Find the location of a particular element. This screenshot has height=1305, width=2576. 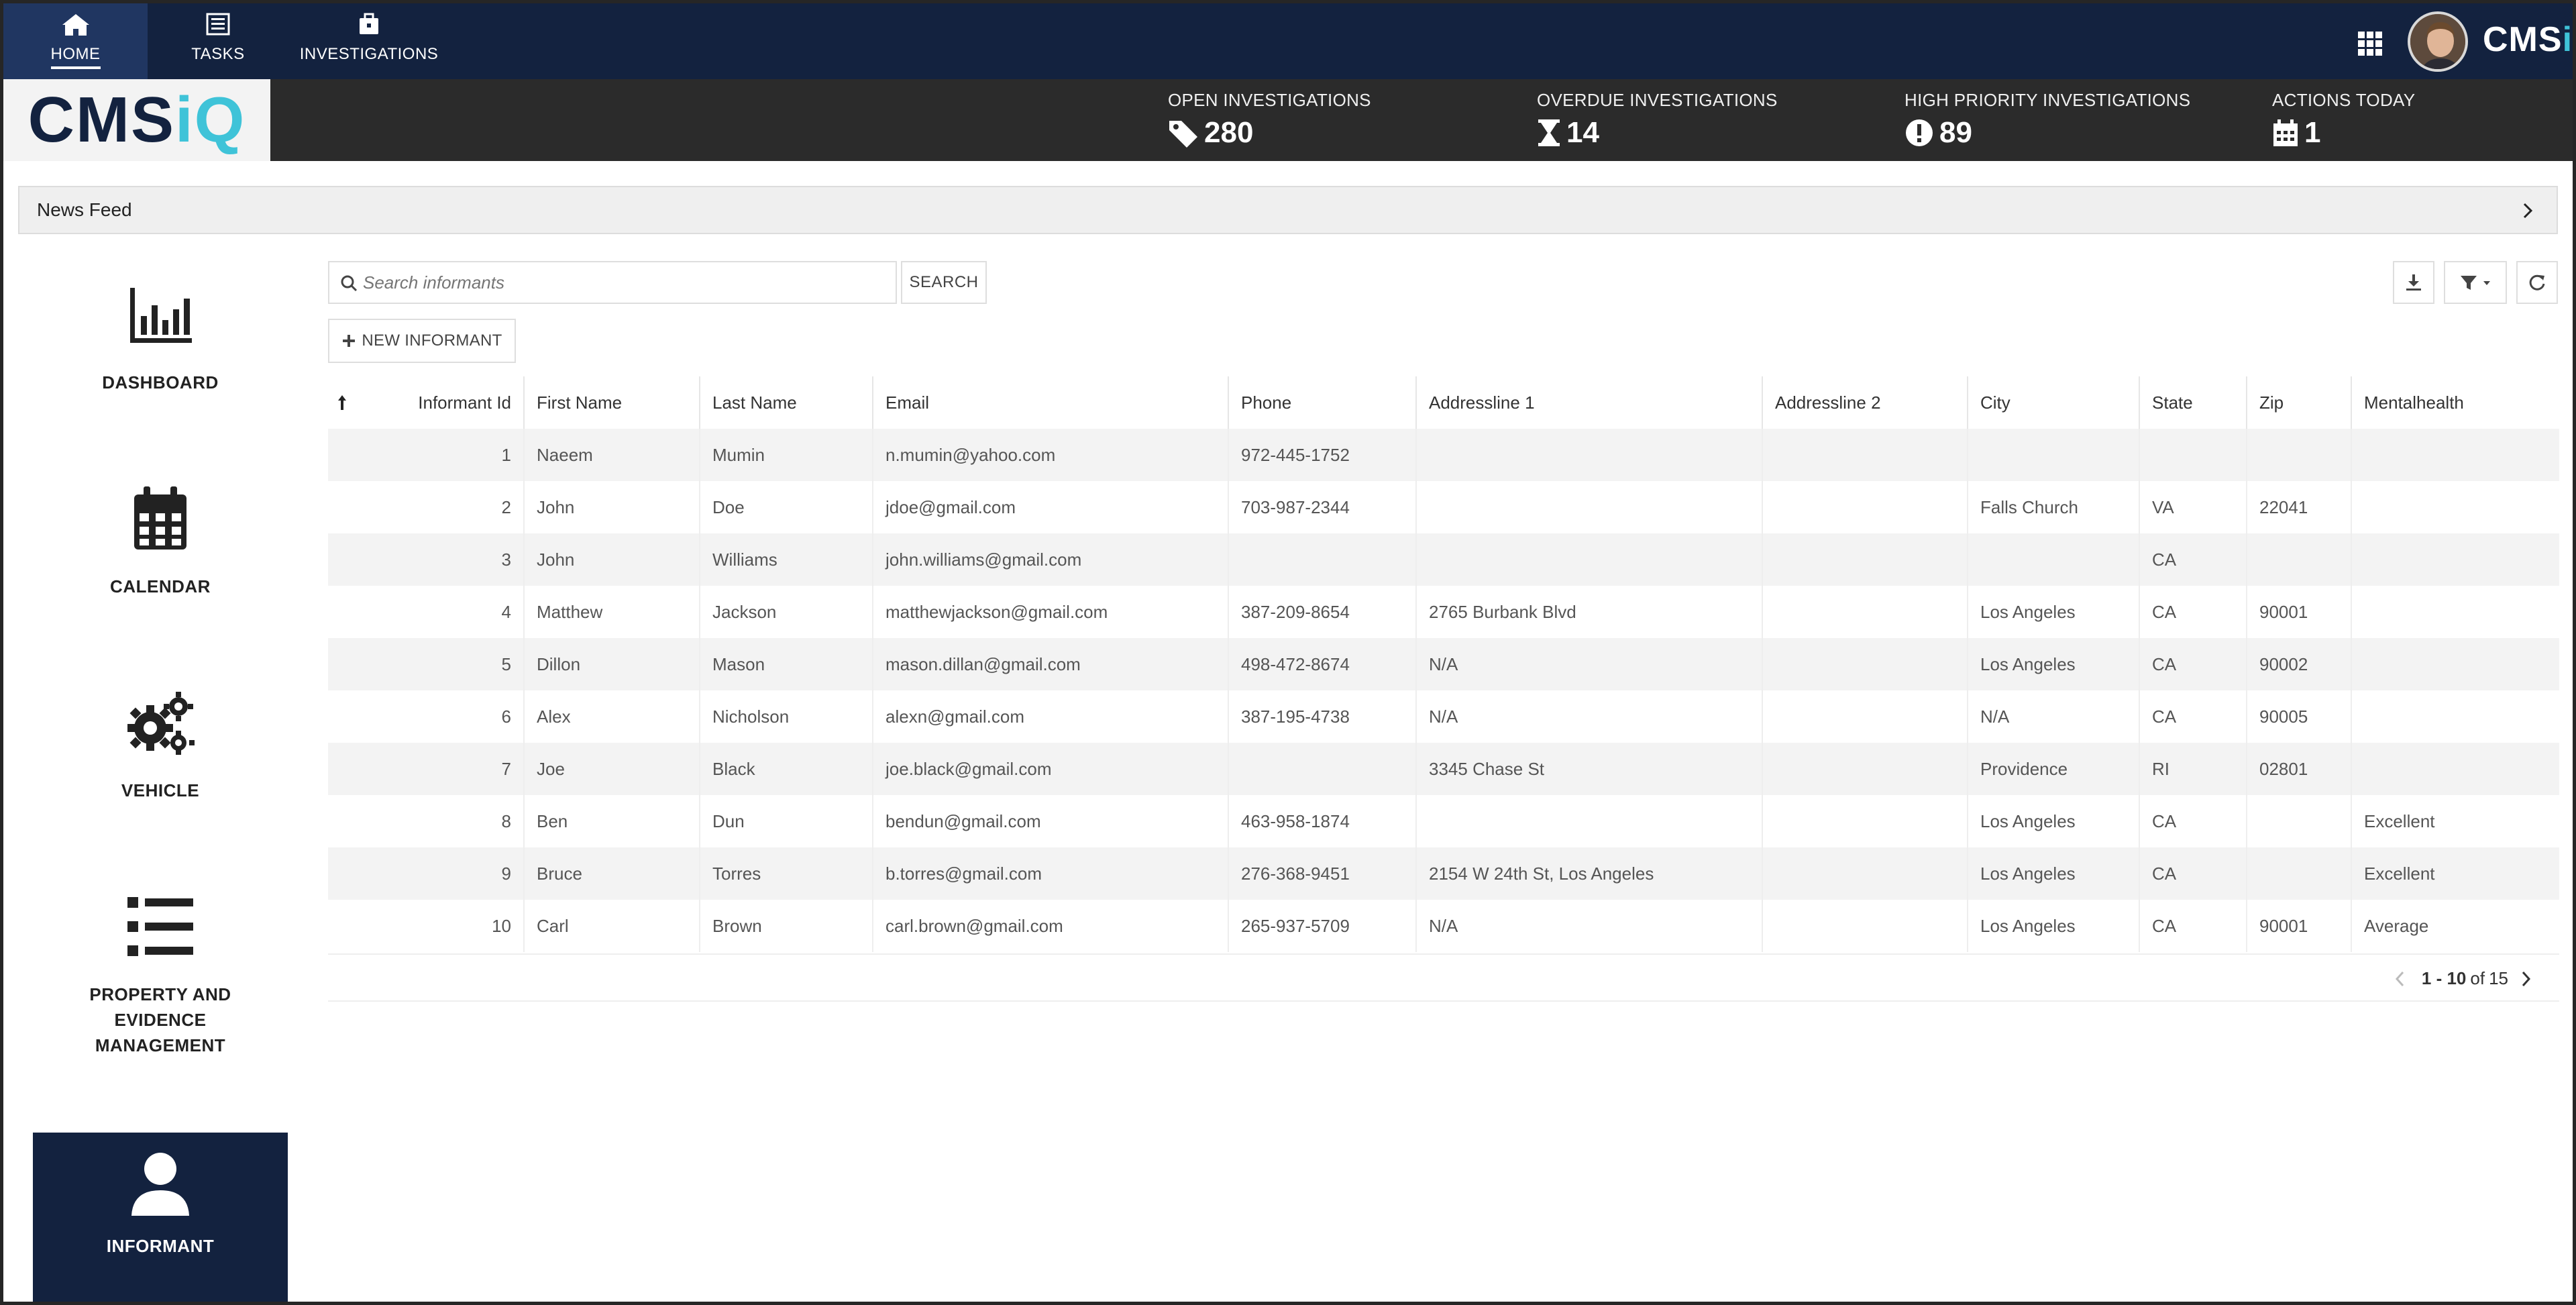

tag-icon is located at coordinates (1183, 134).